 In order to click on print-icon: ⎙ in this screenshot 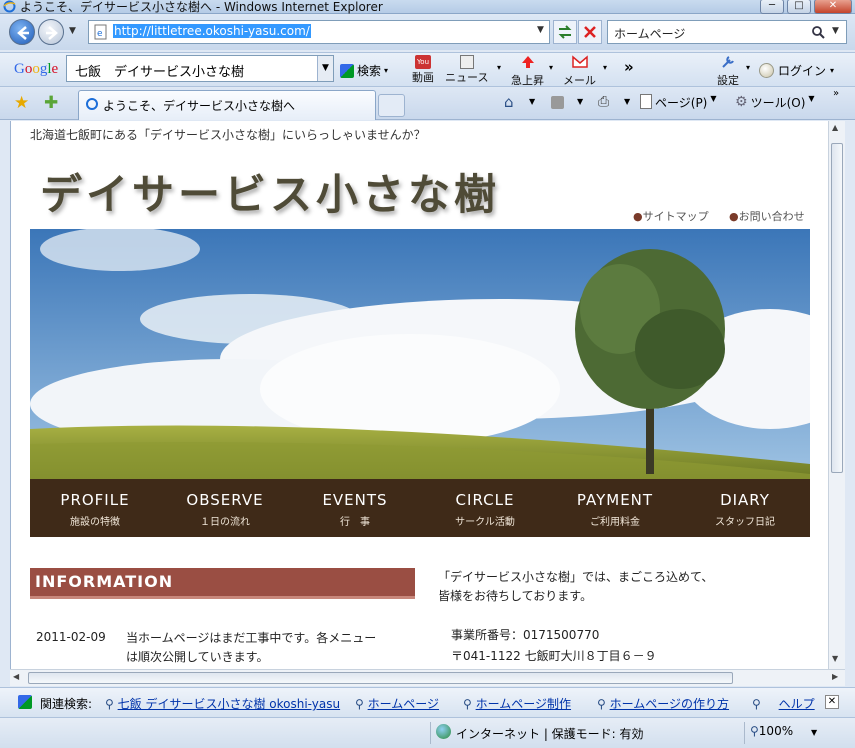, I will do `click(603, 102)`.